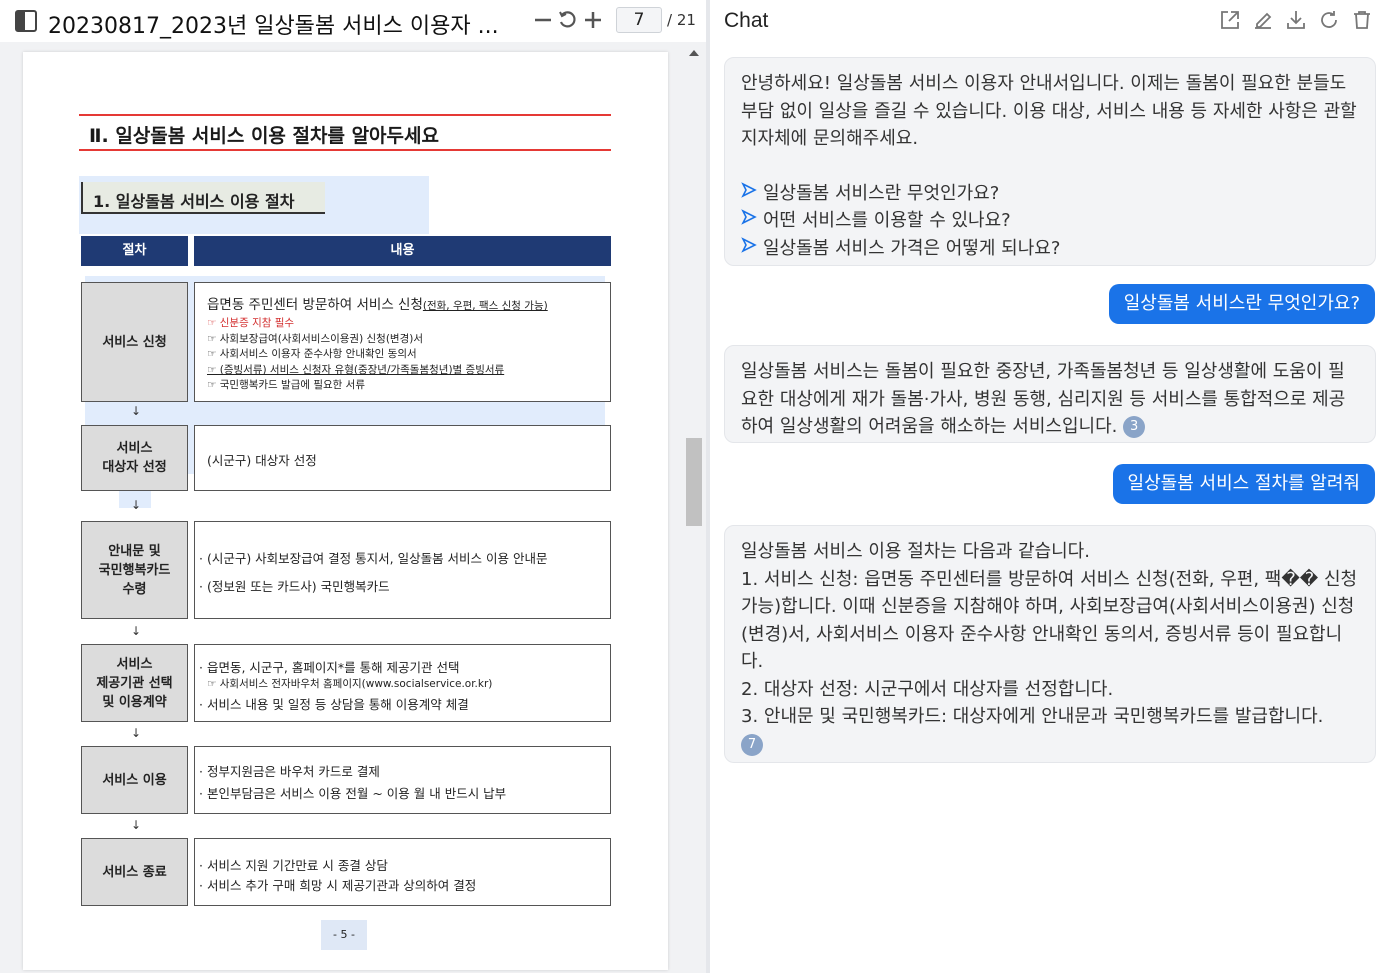 This screenshot has height=973, width=1390. I want to click on step-label-end: 서비스 종료, so click(134, 872).